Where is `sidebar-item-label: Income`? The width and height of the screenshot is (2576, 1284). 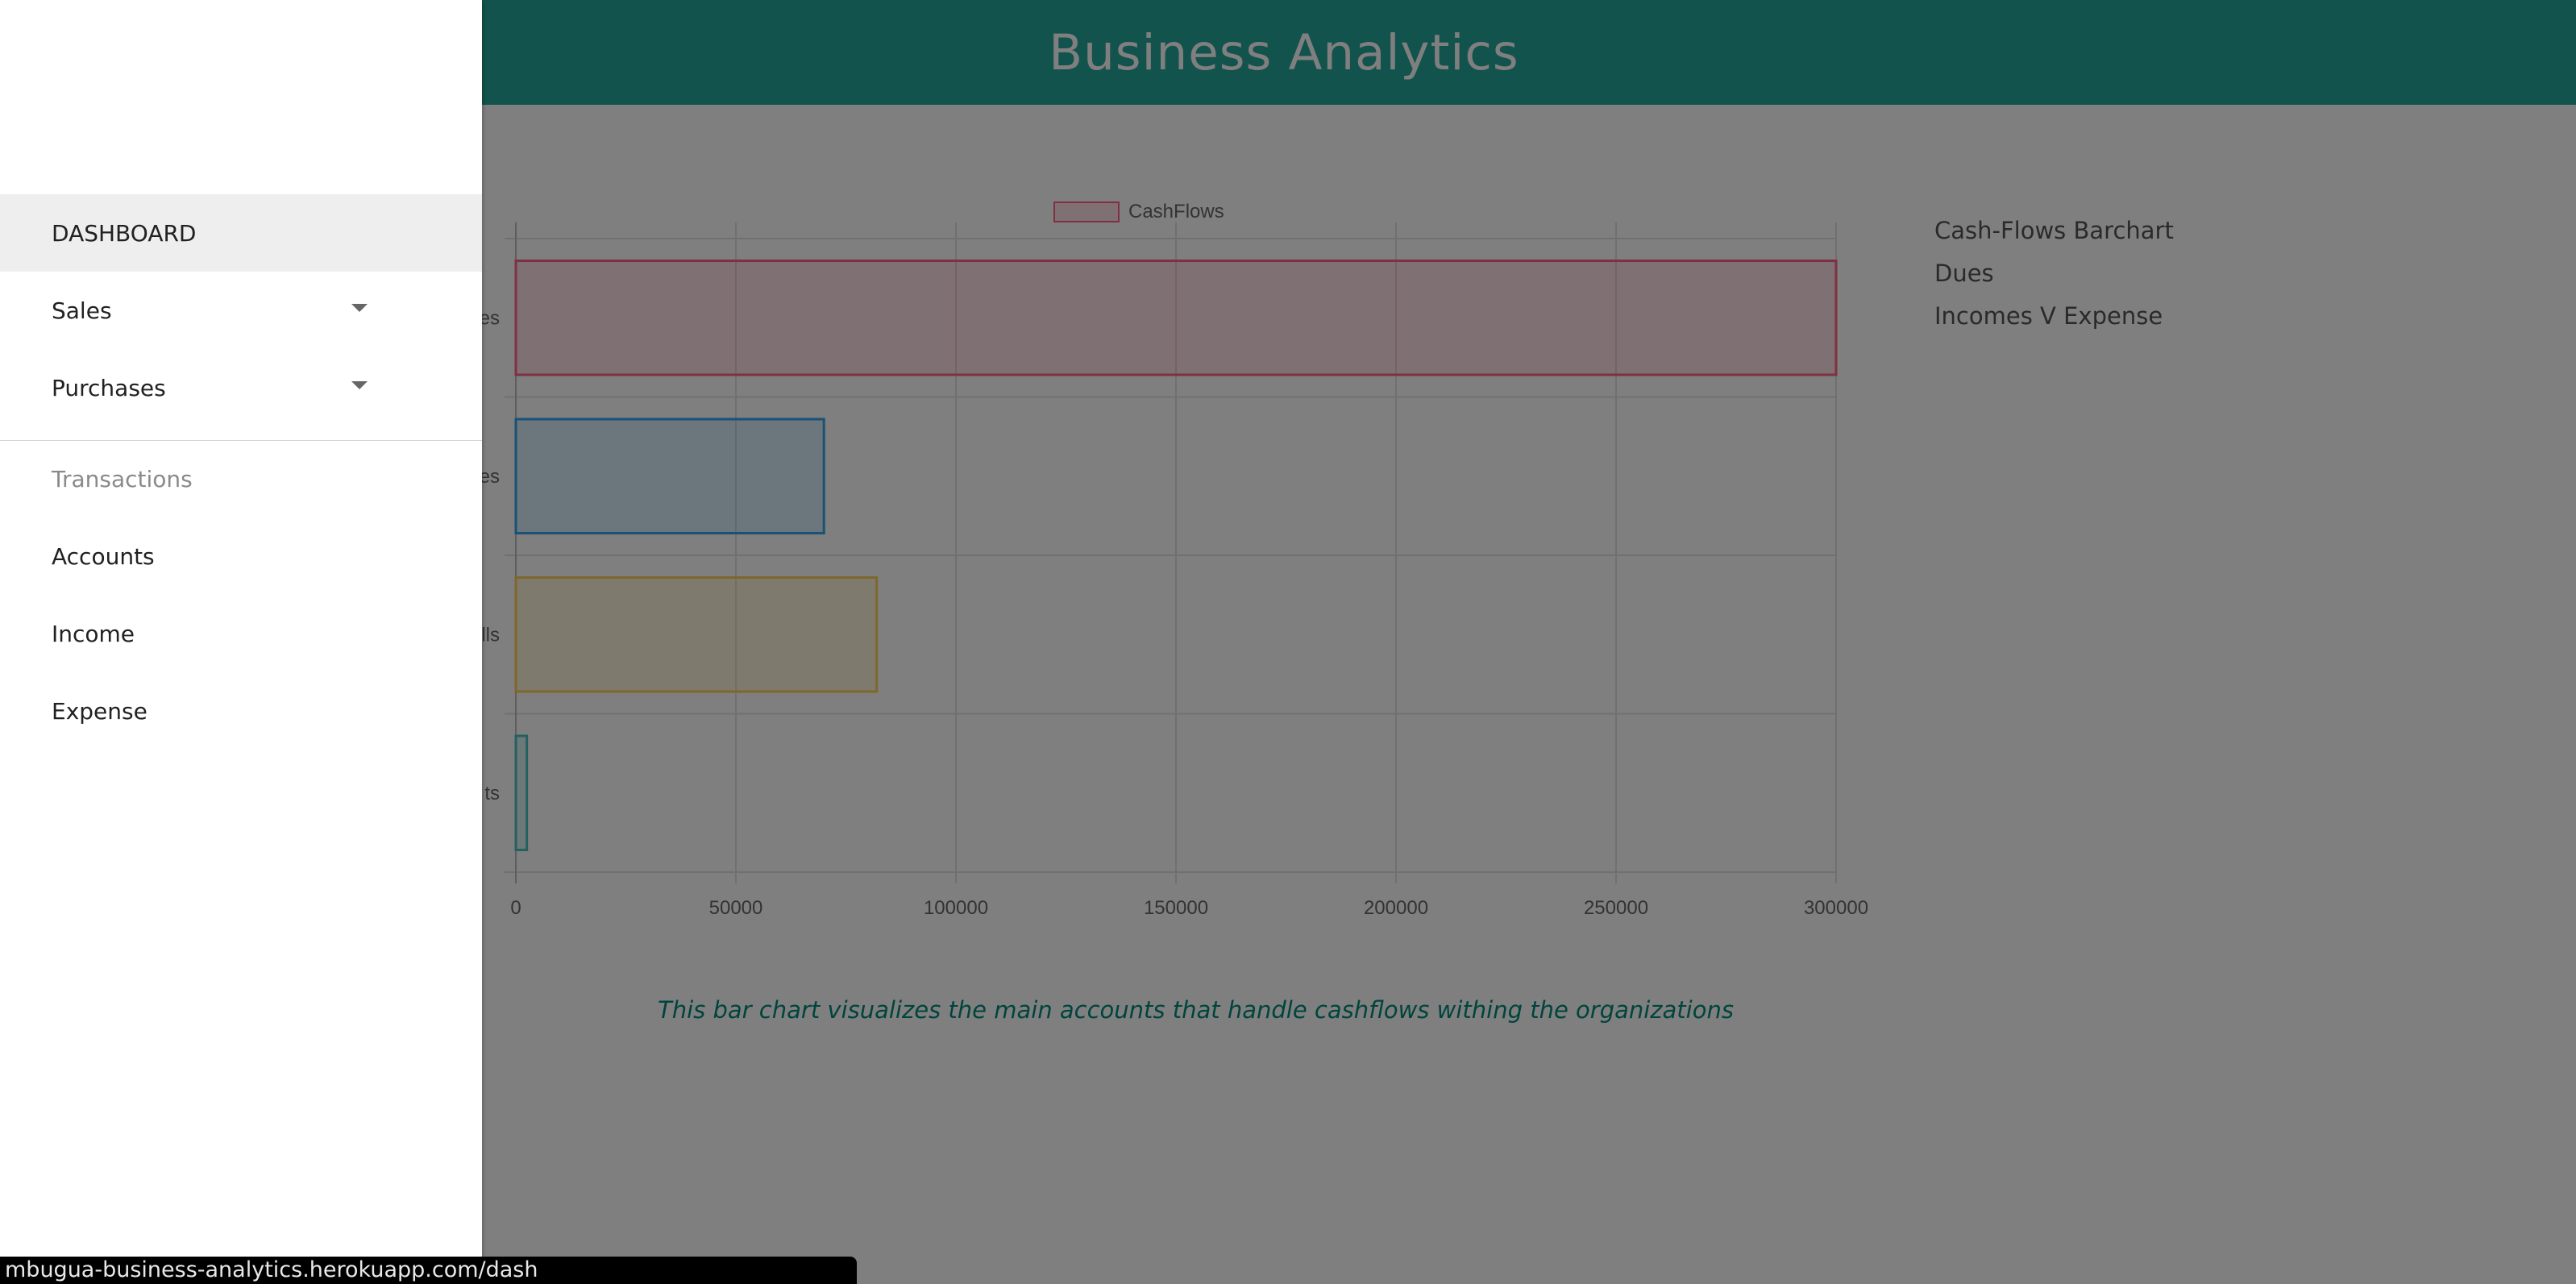
sidebar-item-label: Income is located at coordinates (93, 634).